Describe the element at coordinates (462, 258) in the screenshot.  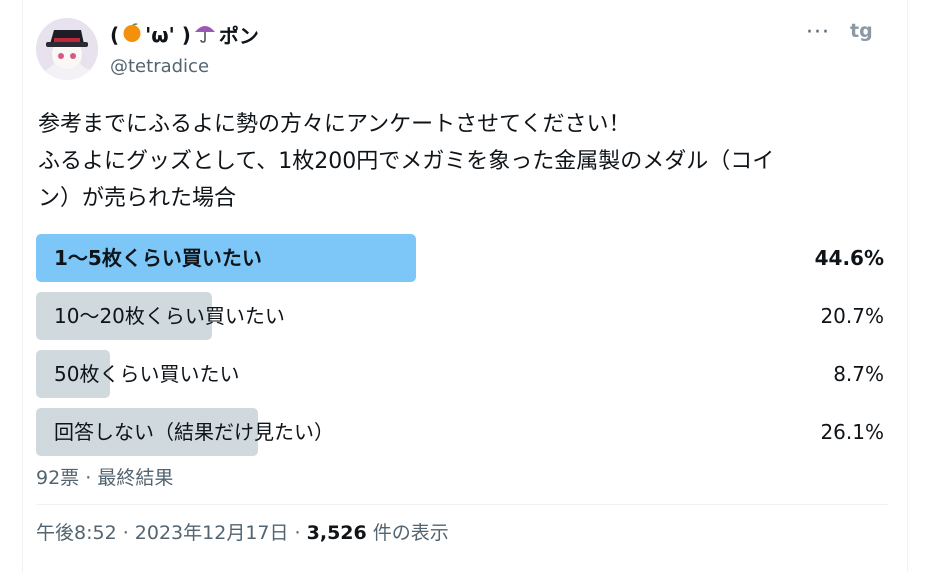
I see `poll-option-1: 1〜5枚くらい買いたい 44.6%` at that location.